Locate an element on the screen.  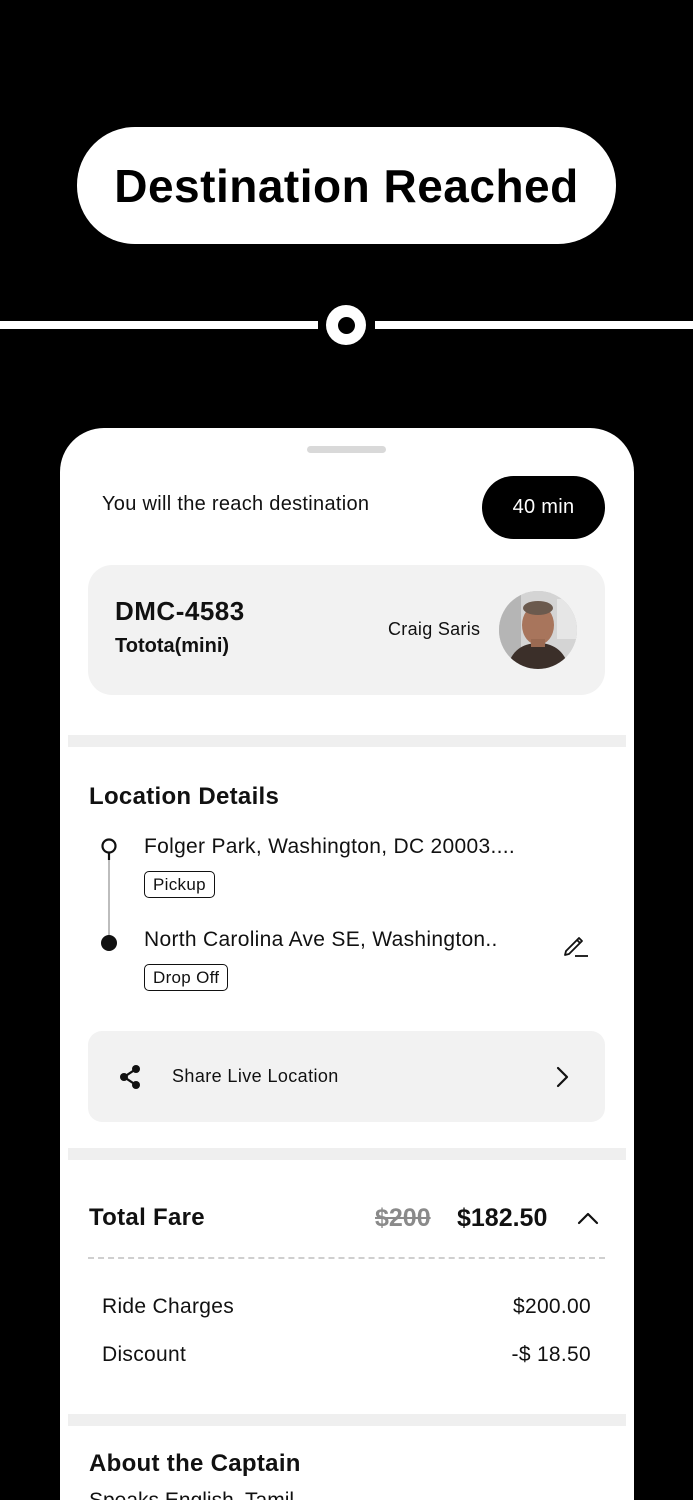
eta-badge: 40 min is located at coordinates (543, 507).